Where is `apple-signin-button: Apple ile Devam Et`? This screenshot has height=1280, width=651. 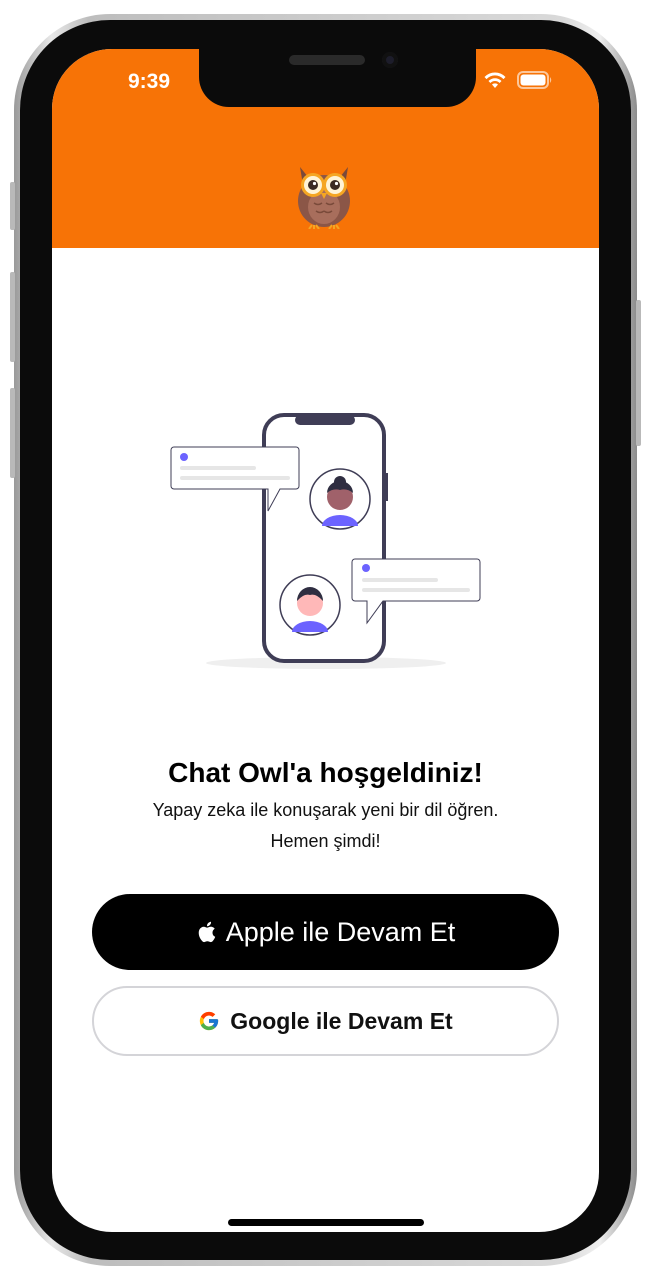
apple-signin-button: Apple ile Devam Et is located at coordinates (325, 932).